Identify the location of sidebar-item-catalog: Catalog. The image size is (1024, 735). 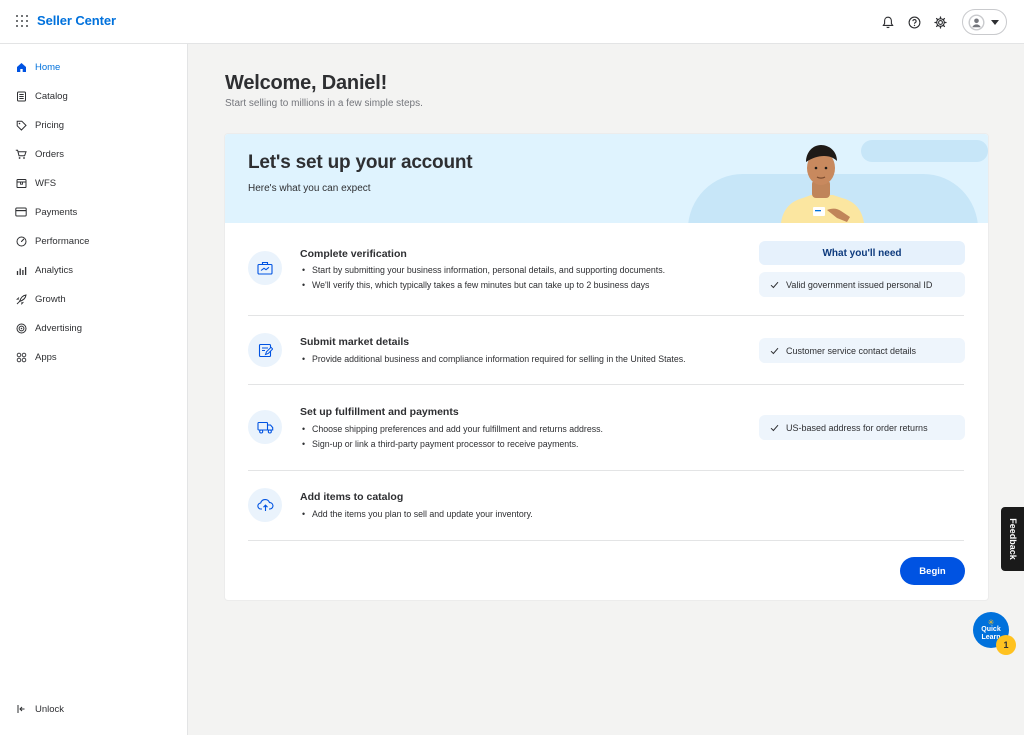
(93, 96).